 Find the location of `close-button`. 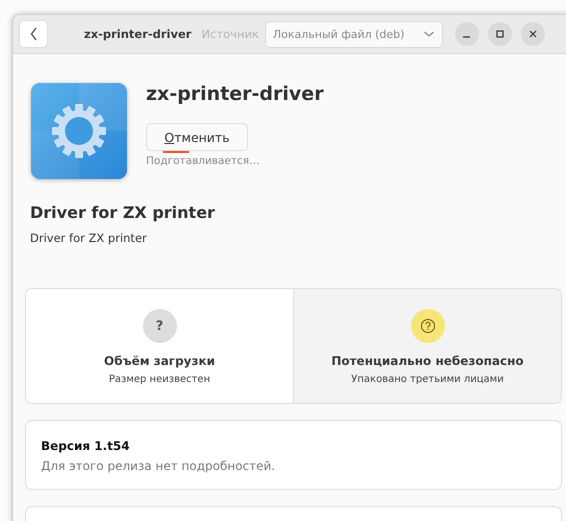

close-button is located at coordinates (532, 34).